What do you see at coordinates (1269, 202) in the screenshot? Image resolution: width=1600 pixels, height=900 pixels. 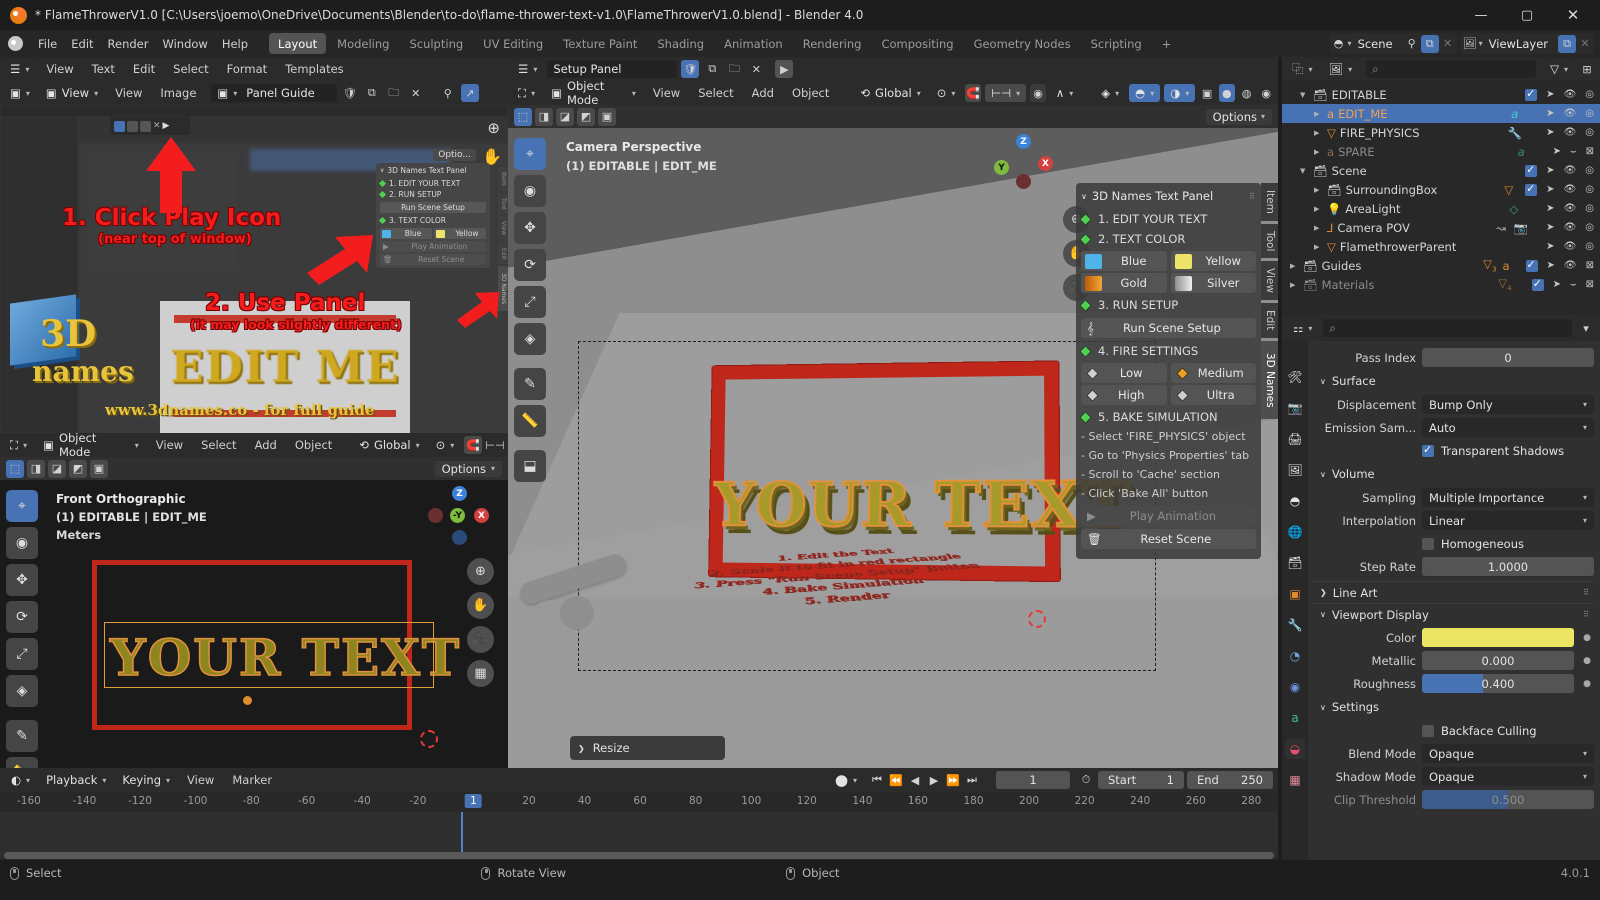 I see `sidebar-tab-item: Item` at bounding box center [1269, 202].